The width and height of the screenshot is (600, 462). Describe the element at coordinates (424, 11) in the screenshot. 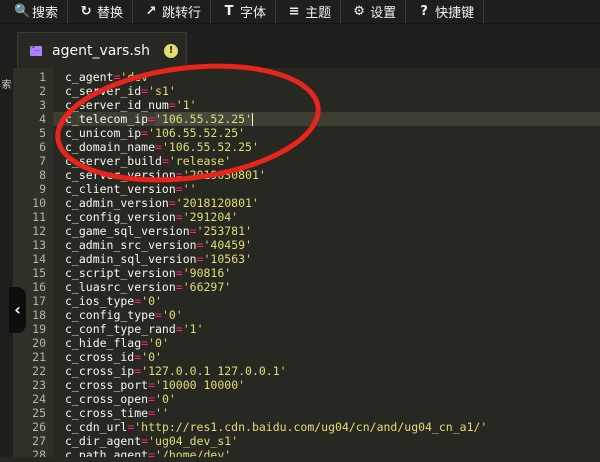

I see `help-icon: ?` at that location.